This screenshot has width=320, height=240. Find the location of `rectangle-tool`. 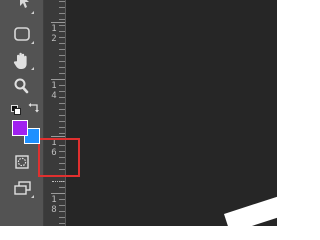

rectangle-tool is located at coordinates (22, 35).